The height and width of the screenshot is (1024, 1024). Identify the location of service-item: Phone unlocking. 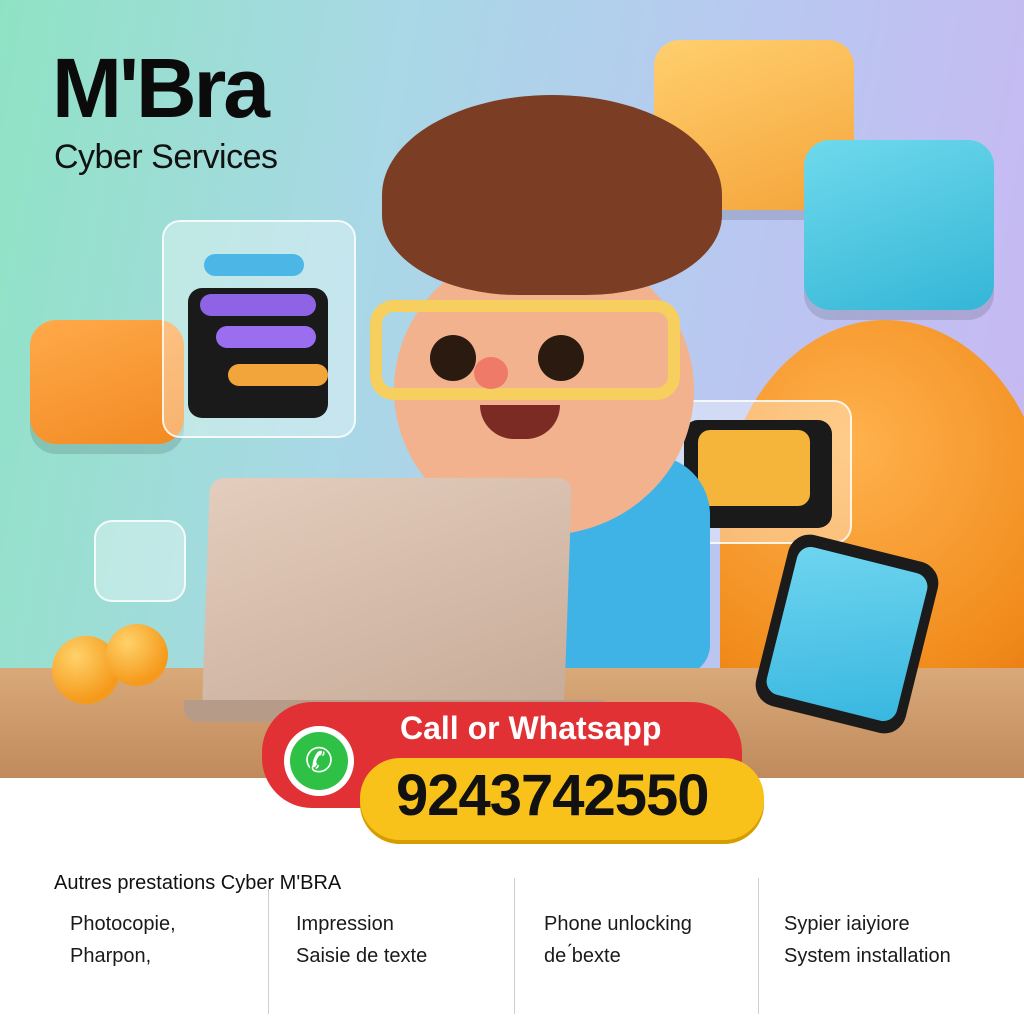
(618, 924).